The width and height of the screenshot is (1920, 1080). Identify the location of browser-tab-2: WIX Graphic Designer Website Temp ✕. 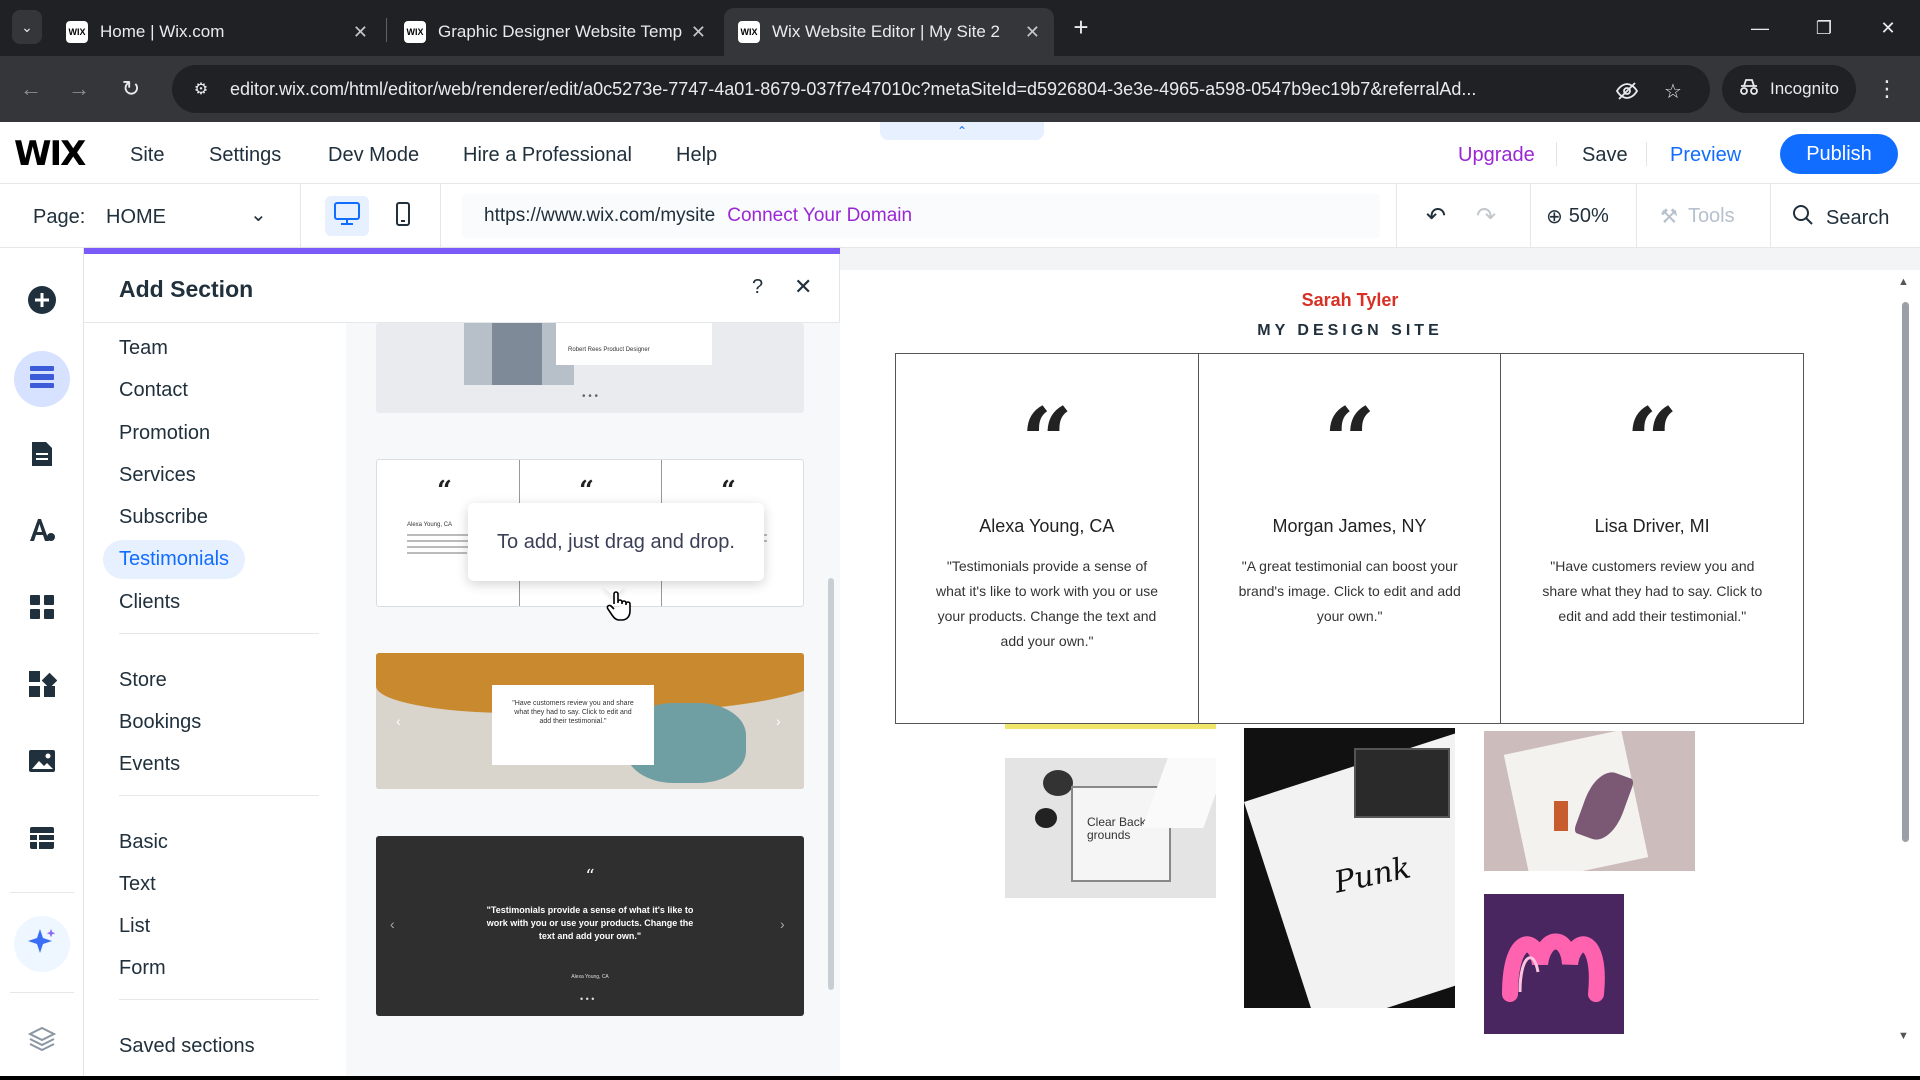
(555, 32).